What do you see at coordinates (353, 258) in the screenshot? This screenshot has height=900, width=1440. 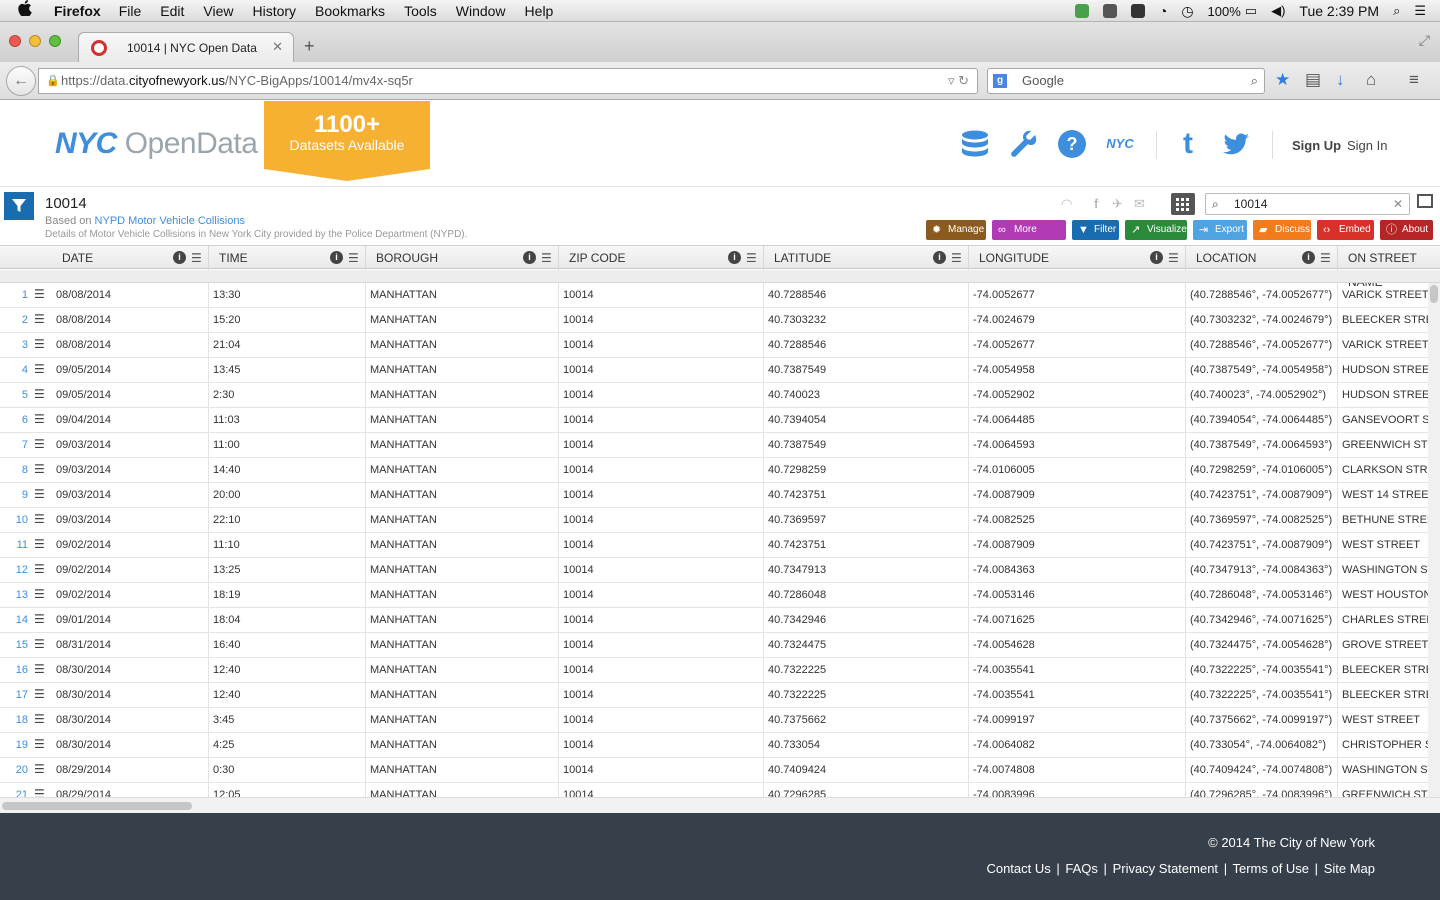 I see `column-menu-icon: ☰` at bounding box center [353, 258].